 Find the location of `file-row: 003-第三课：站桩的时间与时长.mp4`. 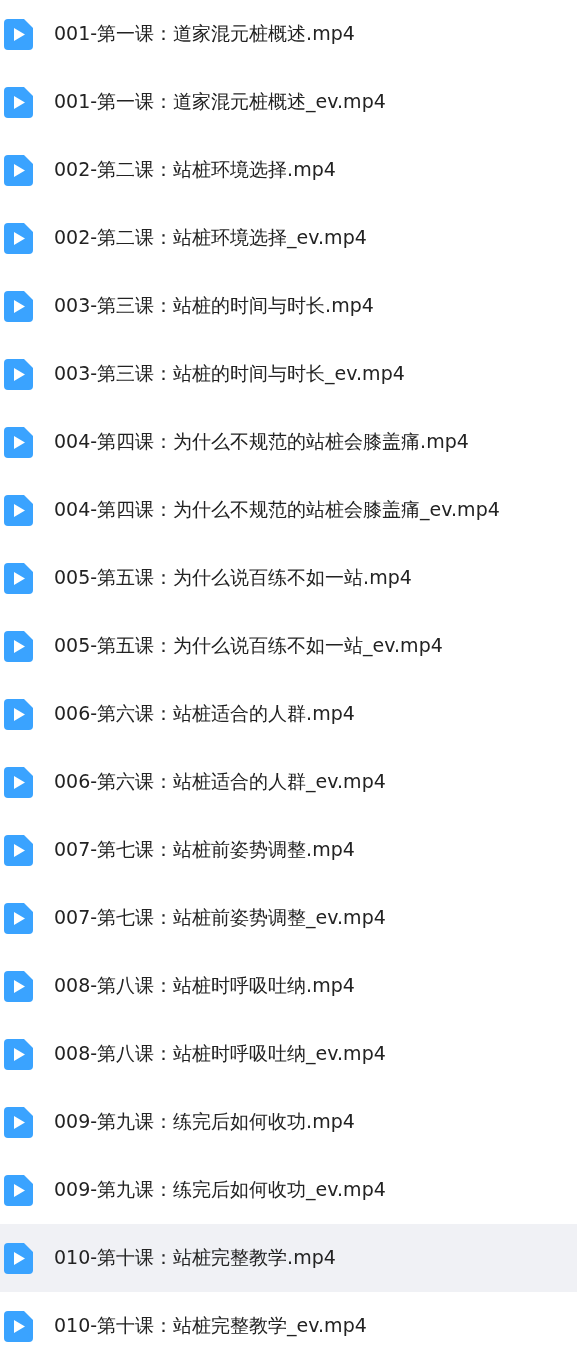

file-row: 003-第三课：站桩的时间与时长.mp4 is located at coordinates (288, 306).